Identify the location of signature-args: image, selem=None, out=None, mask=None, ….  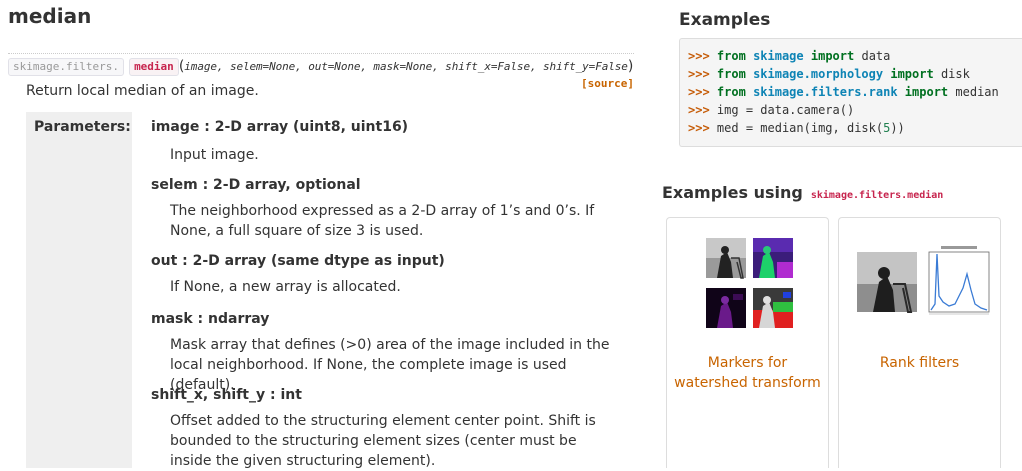
(406, 66).